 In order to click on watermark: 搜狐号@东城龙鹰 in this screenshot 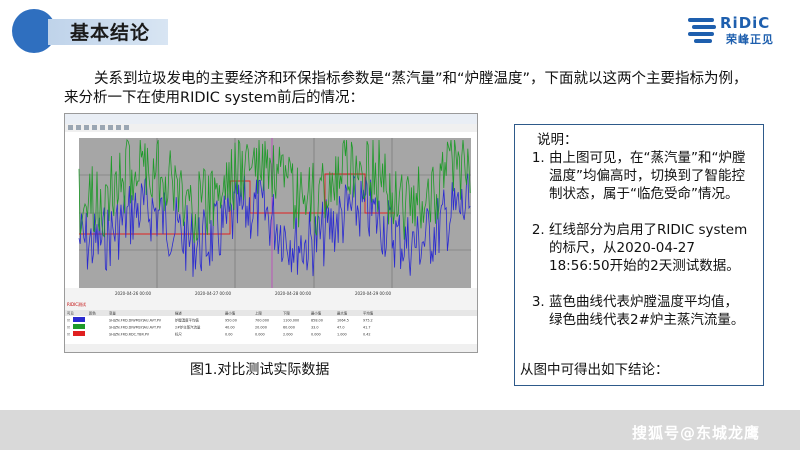, I will do `click(695, 433)`.